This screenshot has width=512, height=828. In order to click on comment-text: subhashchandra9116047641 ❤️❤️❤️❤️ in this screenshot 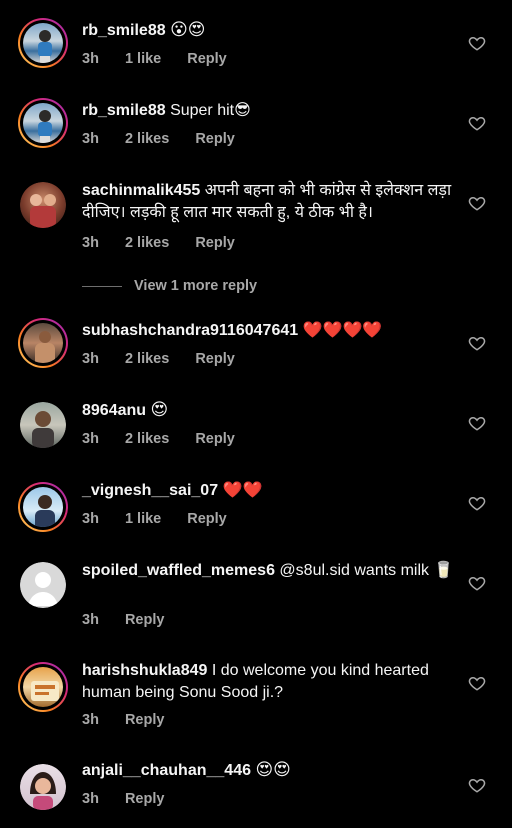, I will do `click(277, 331)`.